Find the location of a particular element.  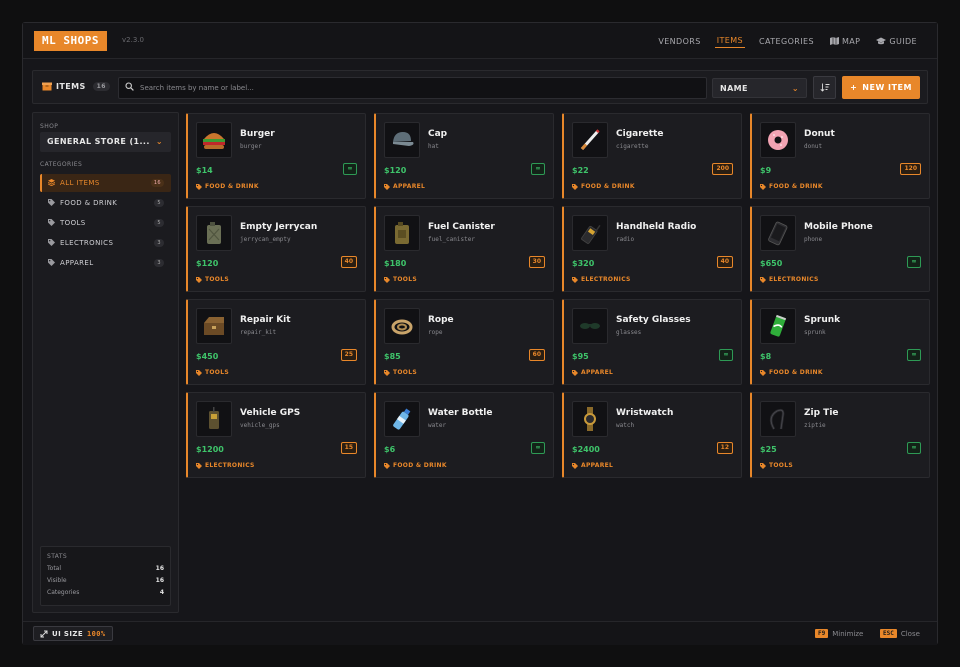

layers-icon is located at coordinates (53, 183).